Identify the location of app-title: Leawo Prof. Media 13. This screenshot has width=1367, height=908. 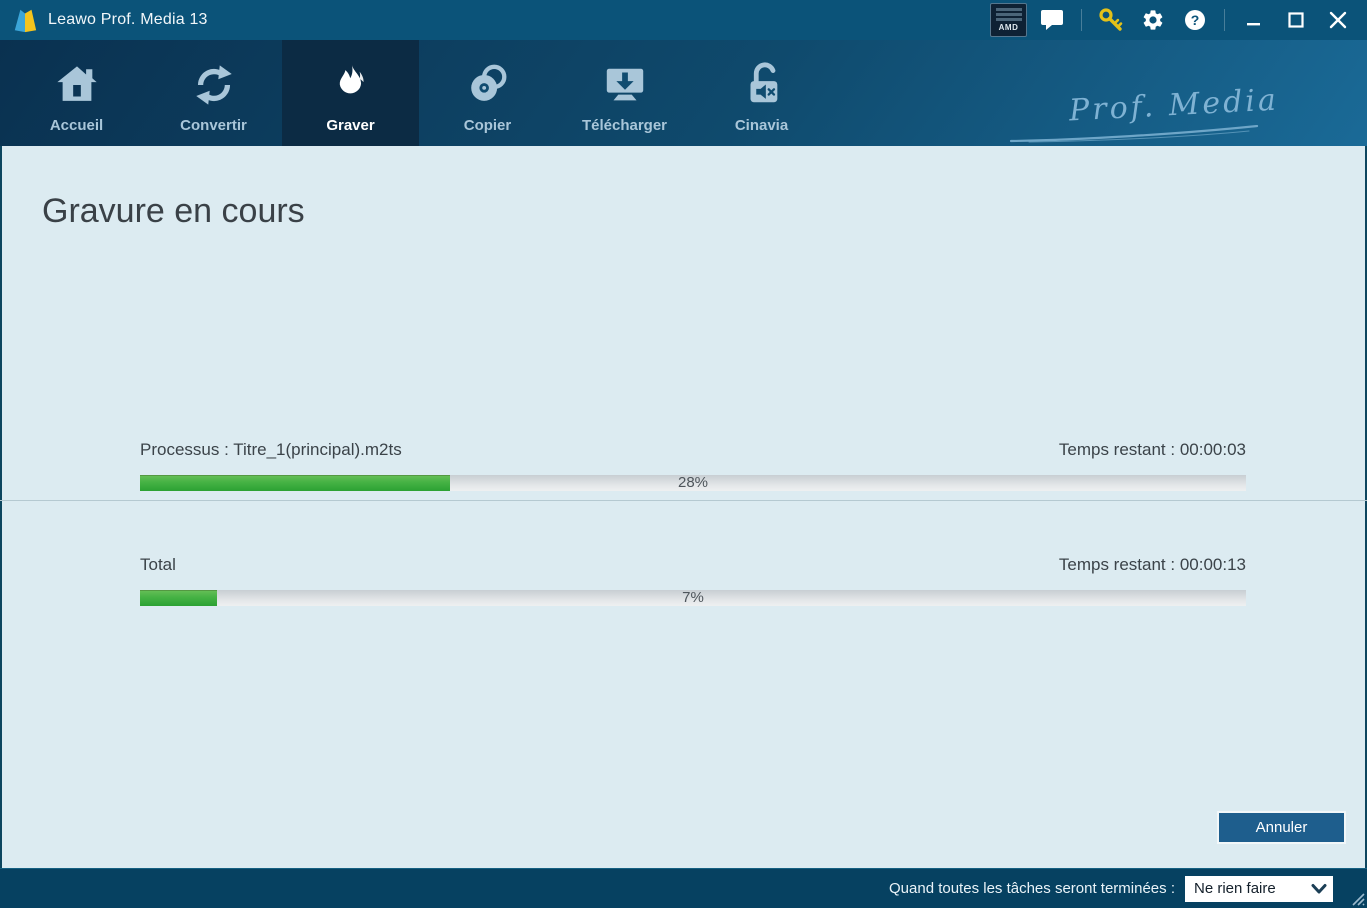
(128, 19).